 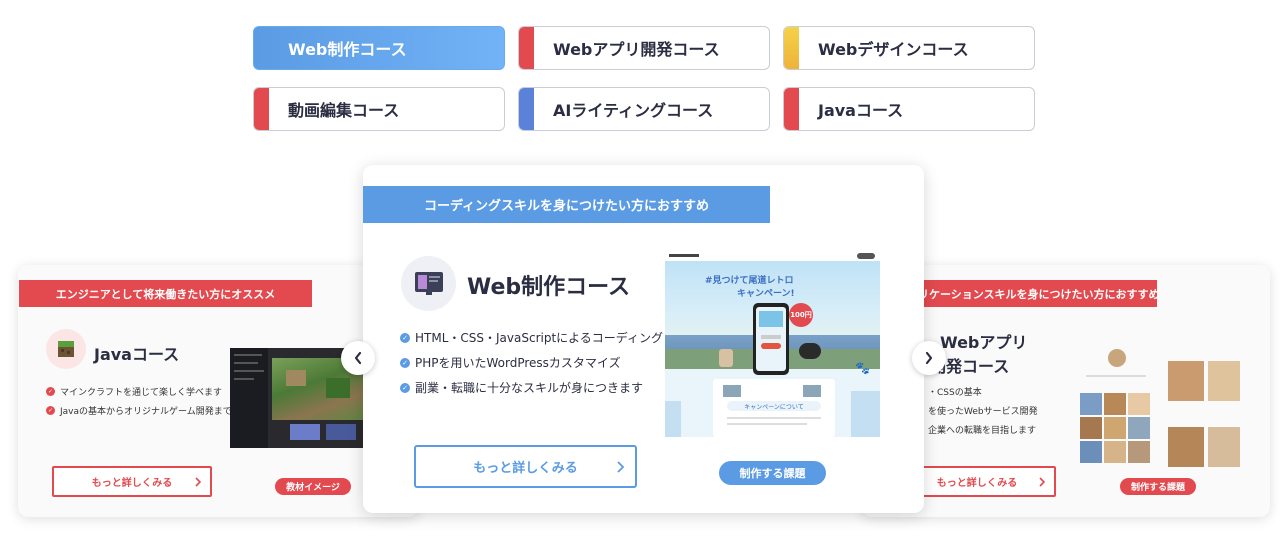 I want to click on minecraft-block-icon, so click(x=66, y=349).